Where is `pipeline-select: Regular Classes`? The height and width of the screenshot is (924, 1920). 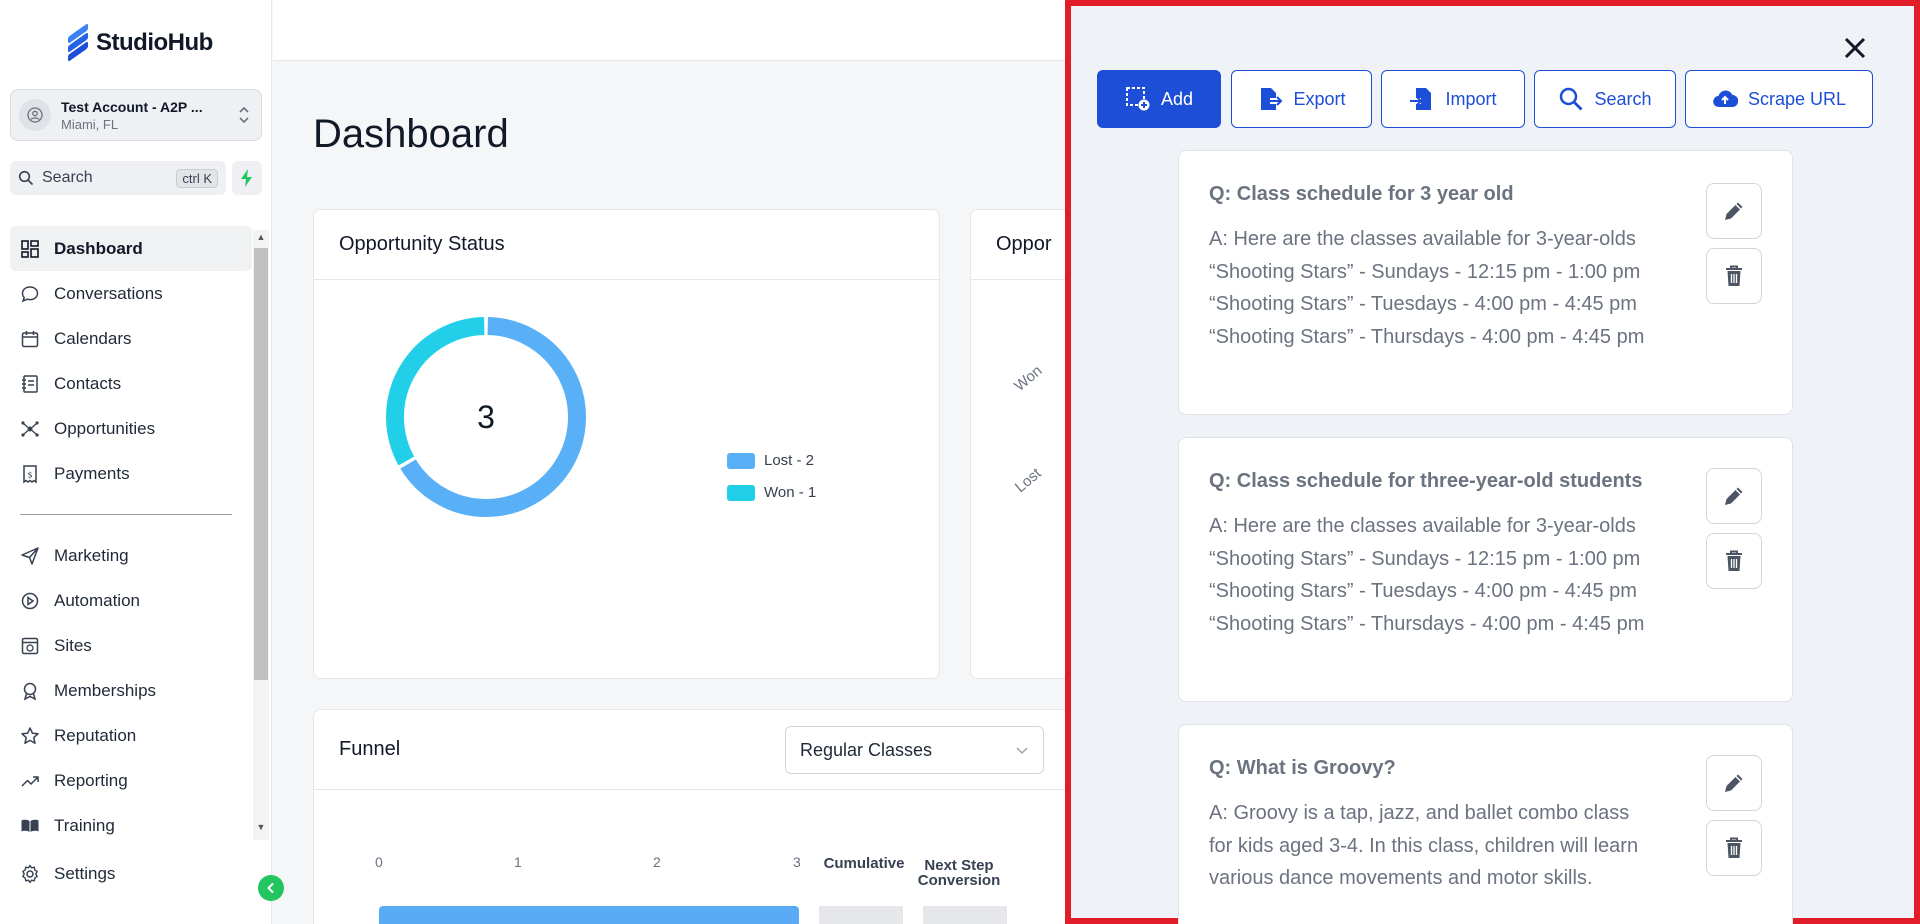 pipeline-select: Regular Classes is located at coordinates (914, 750).